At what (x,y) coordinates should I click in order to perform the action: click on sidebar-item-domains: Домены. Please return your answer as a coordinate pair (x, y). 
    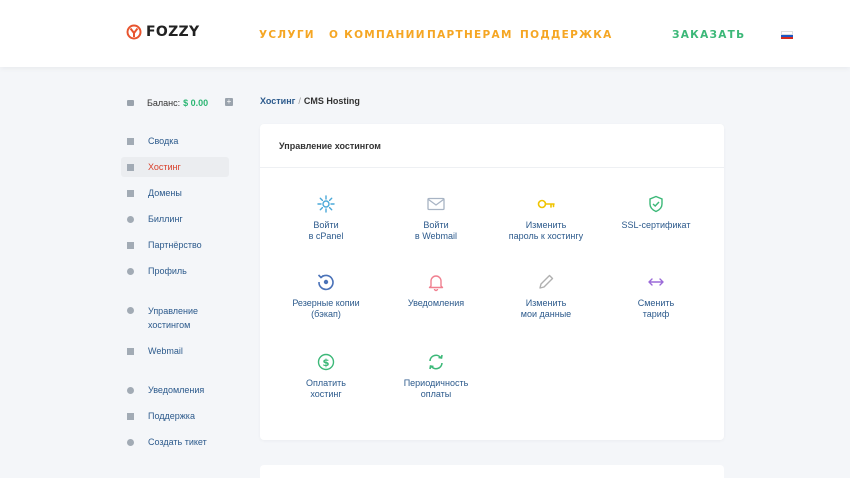
    Looking at the image, I should click on (175, 193).